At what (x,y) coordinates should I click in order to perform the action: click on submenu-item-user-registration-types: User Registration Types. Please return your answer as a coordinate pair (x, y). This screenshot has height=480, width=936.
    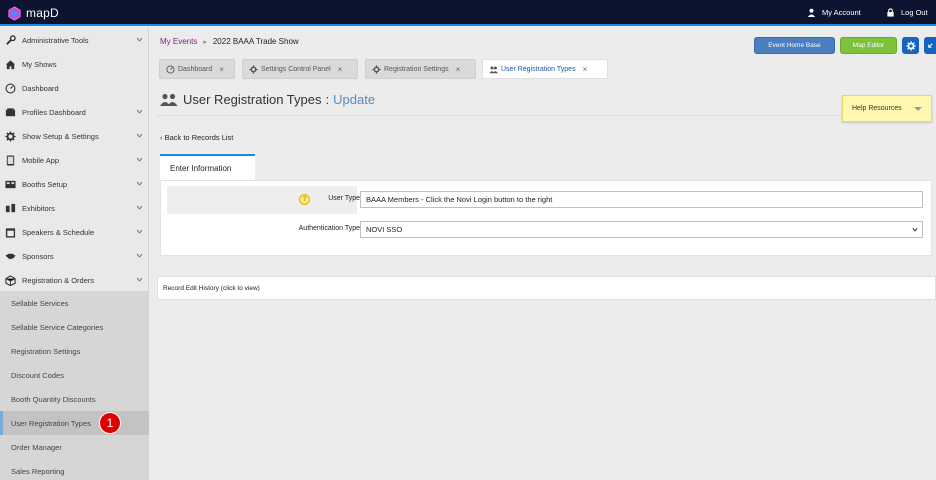
    Looking at the image, I should click on (74, 423).